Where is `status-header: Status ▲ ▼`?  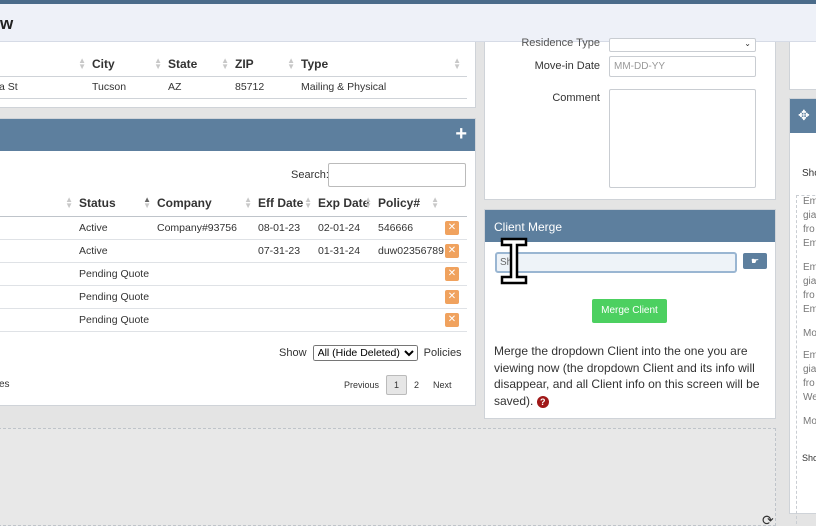
status-header: Status ▲ ▼ is located at coordinates (118, 204).